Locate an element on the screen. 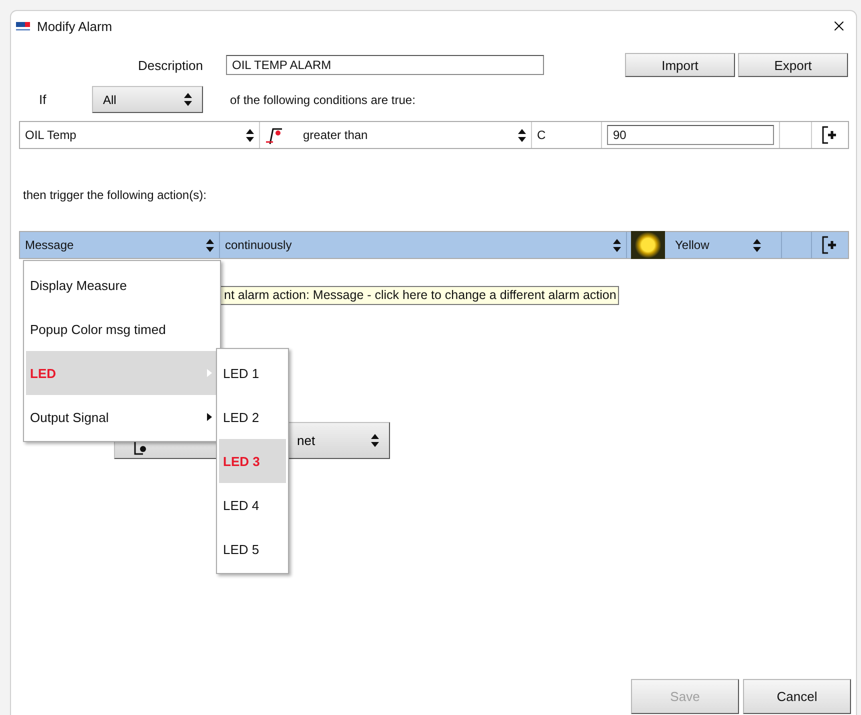 This screenshot has height=715, width=861. conditions-text: of the following conditions are true: is located at coordinates (323, 99).